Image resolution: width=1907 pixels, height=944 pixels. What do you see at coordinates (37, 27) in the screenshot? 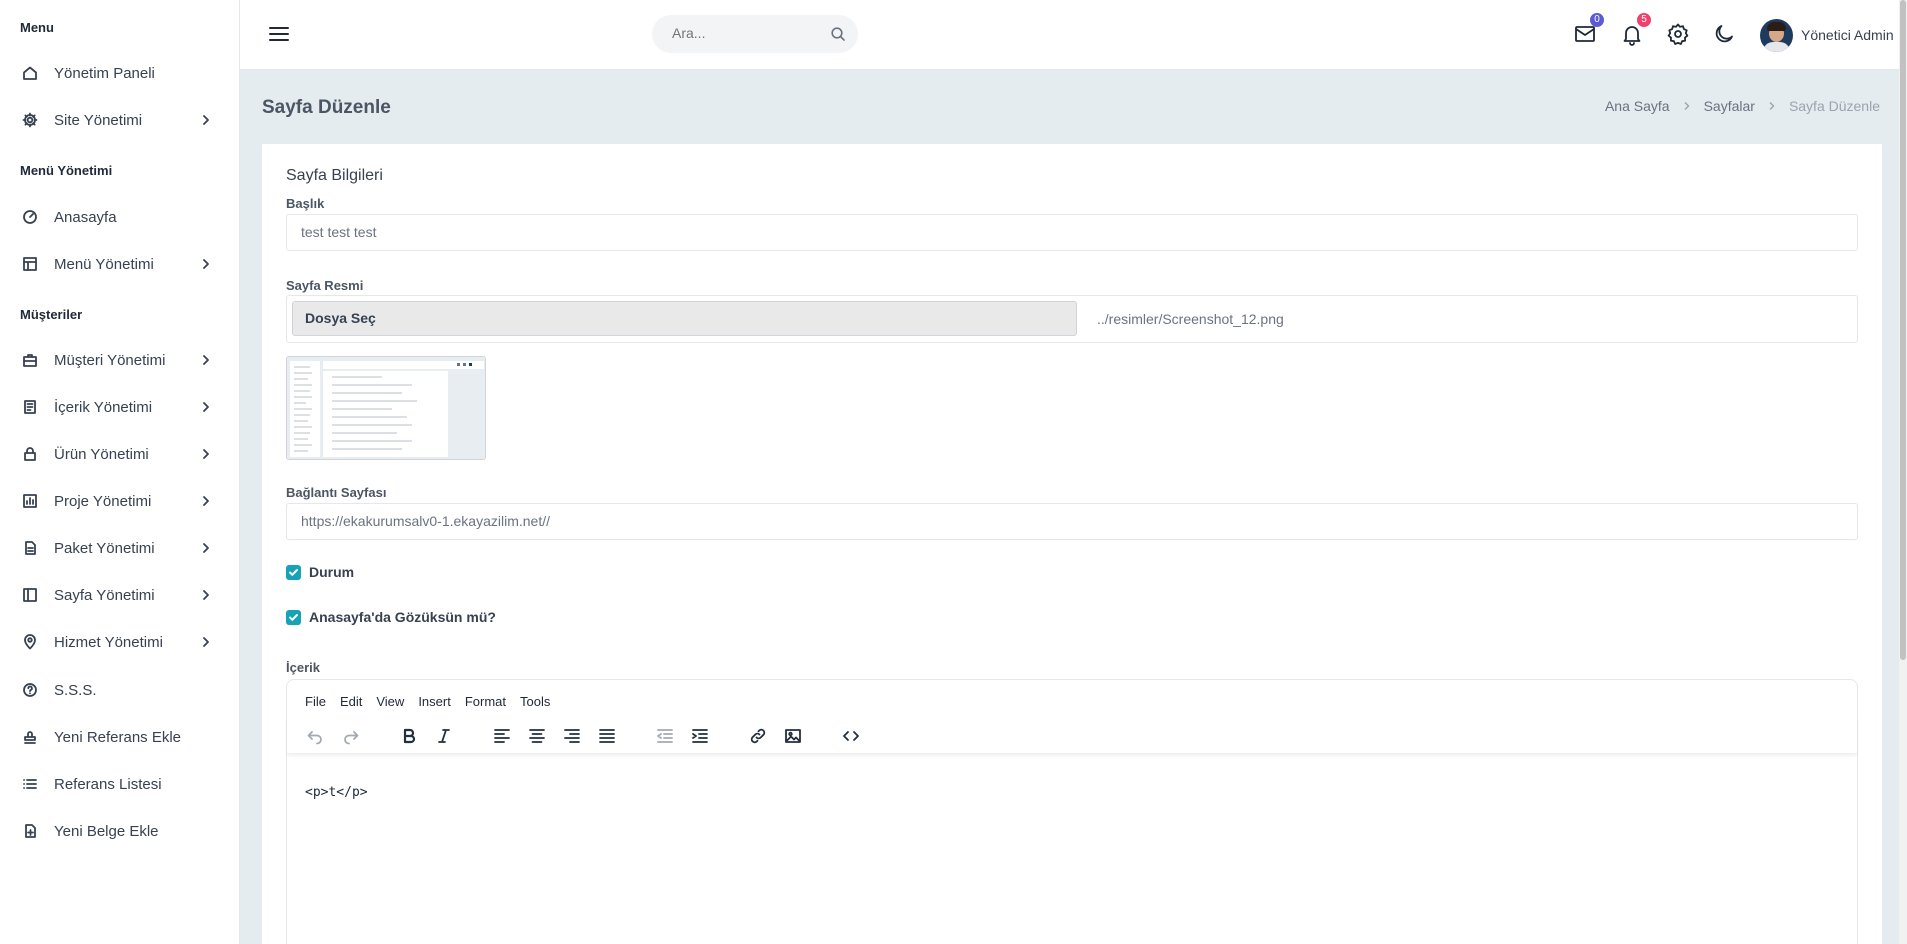
I see `sidebar-section-title: Menu` at bounding box center [37, 27].